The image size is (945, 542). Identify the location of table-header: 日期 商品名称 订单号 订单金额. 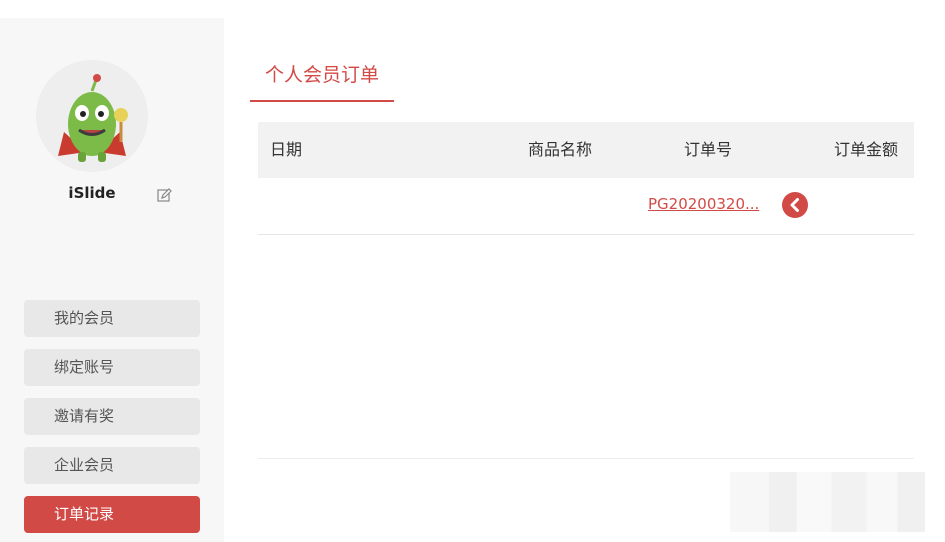
(586, 150).